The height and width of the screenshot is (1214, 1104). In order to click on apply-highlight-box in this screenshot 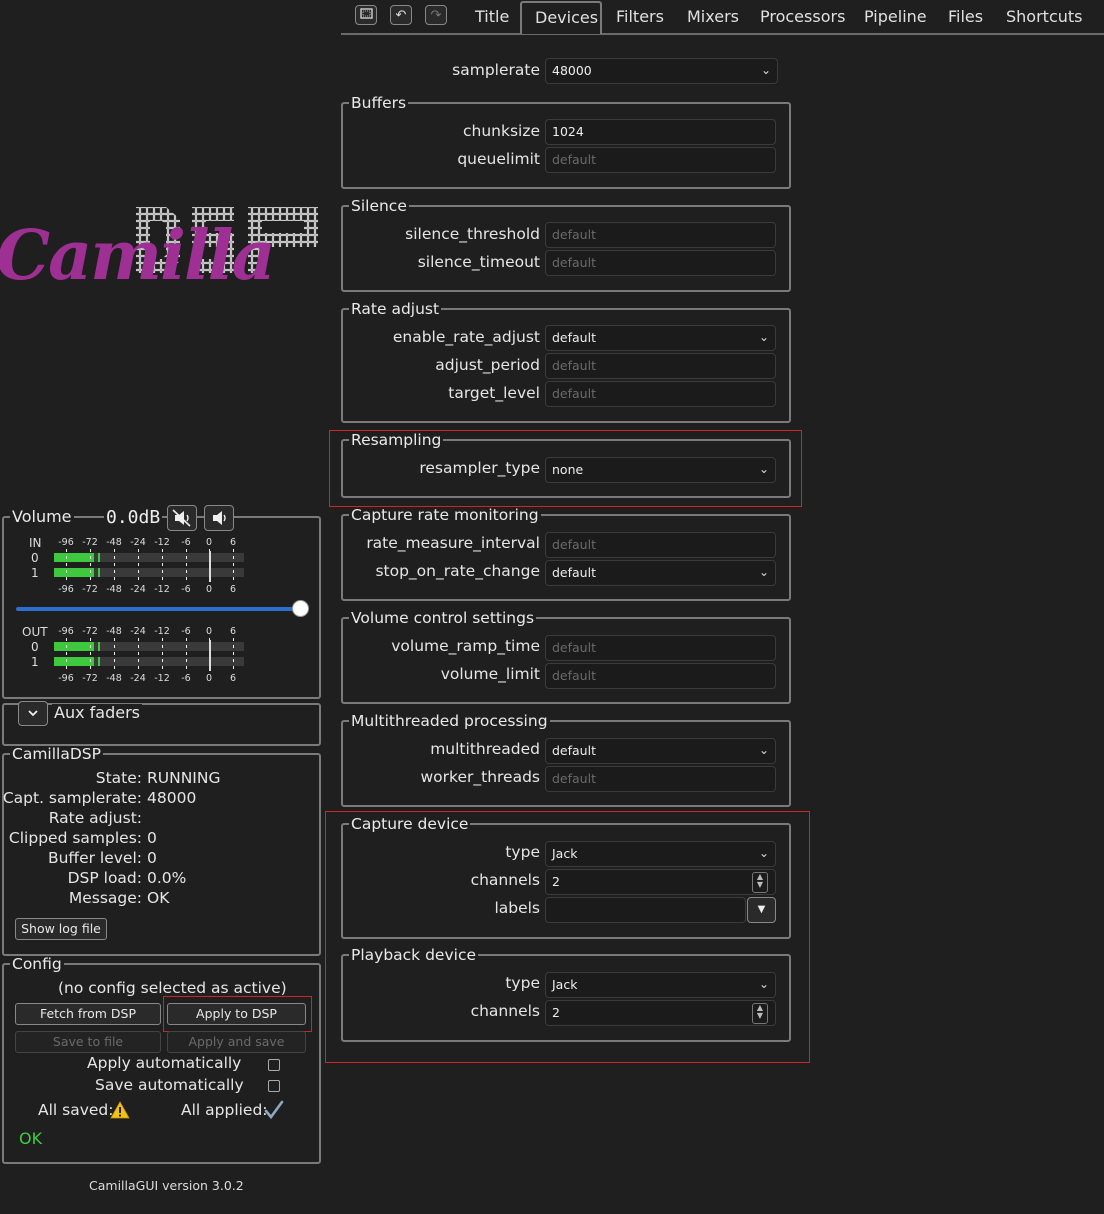, I will do `click(237, 1014)`.